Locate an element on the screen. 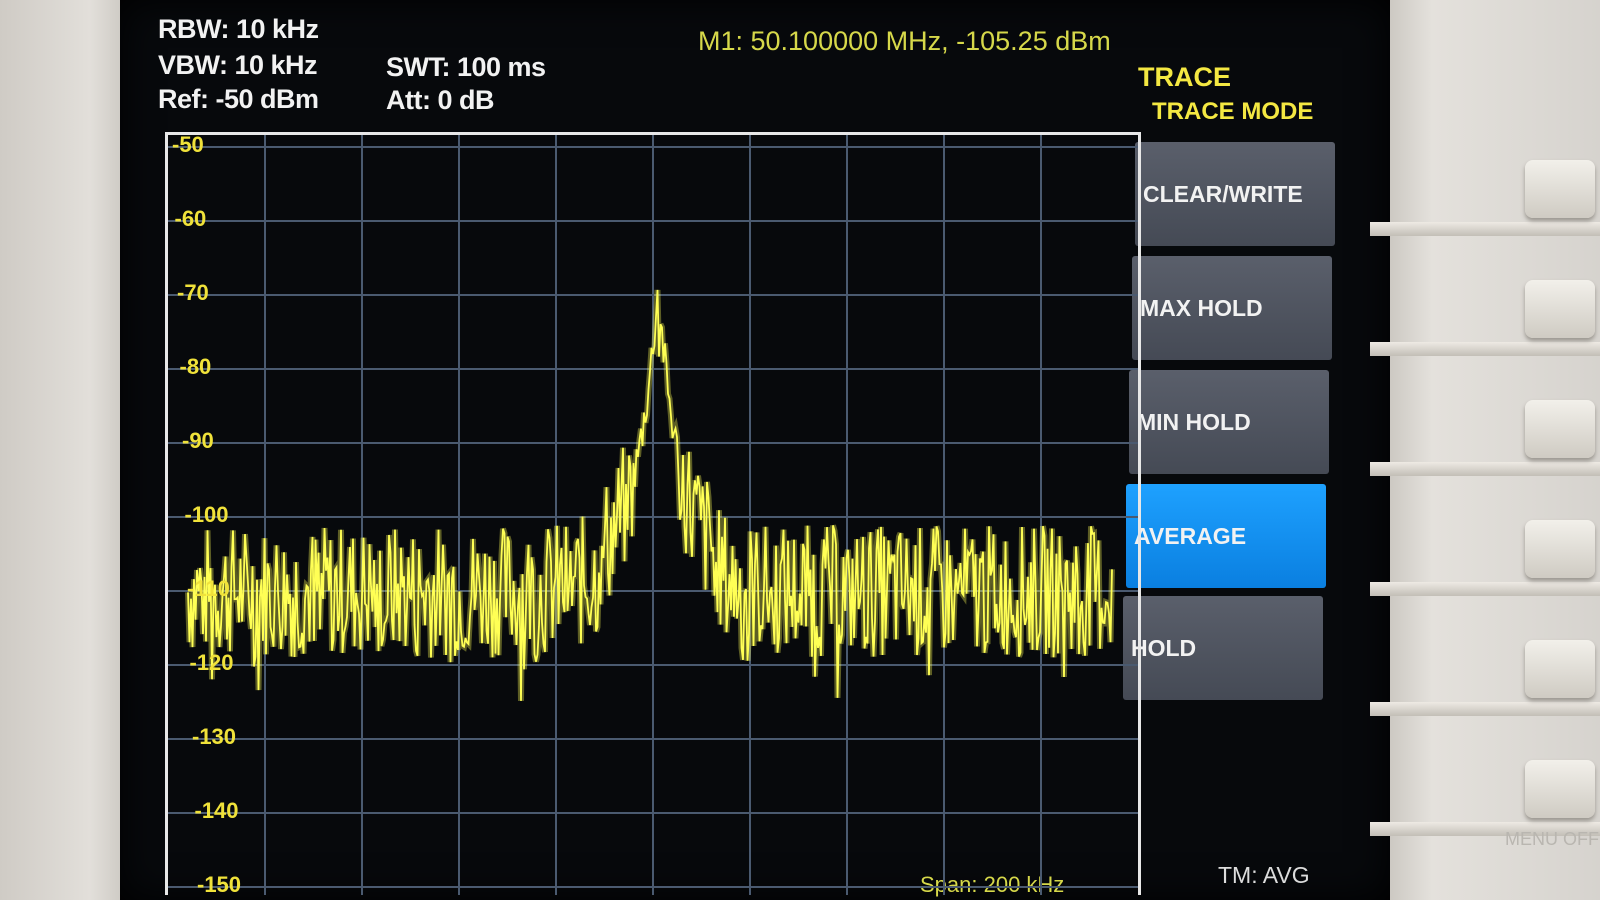 The height and width of the screenshot is (900, 1600). y-tick-label: -150 is located at coordinates (219, 884).